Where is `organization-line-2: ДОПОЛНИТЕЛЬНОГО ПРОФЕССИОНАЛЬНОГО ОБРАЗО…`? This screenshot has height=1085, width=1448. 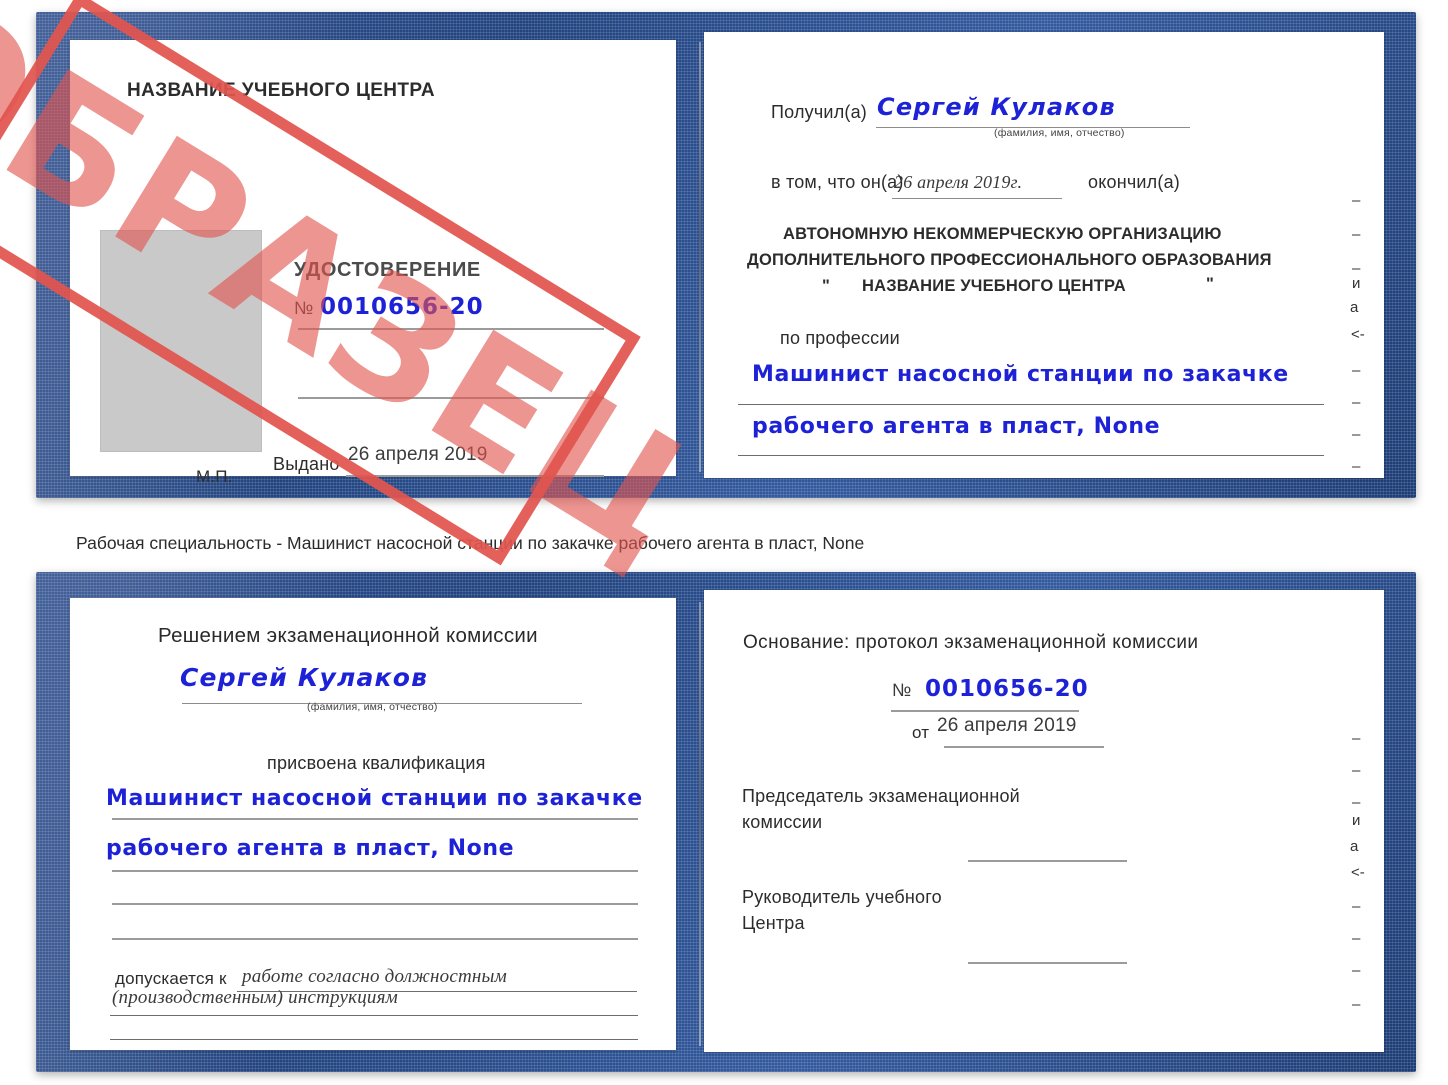
organization-line-2: ДОПОЛНИТЕЛЬНОГО ПРОФЕССИОНАЛЬНОГО ОБРАЗО… is located at coordinates (1009, 260).